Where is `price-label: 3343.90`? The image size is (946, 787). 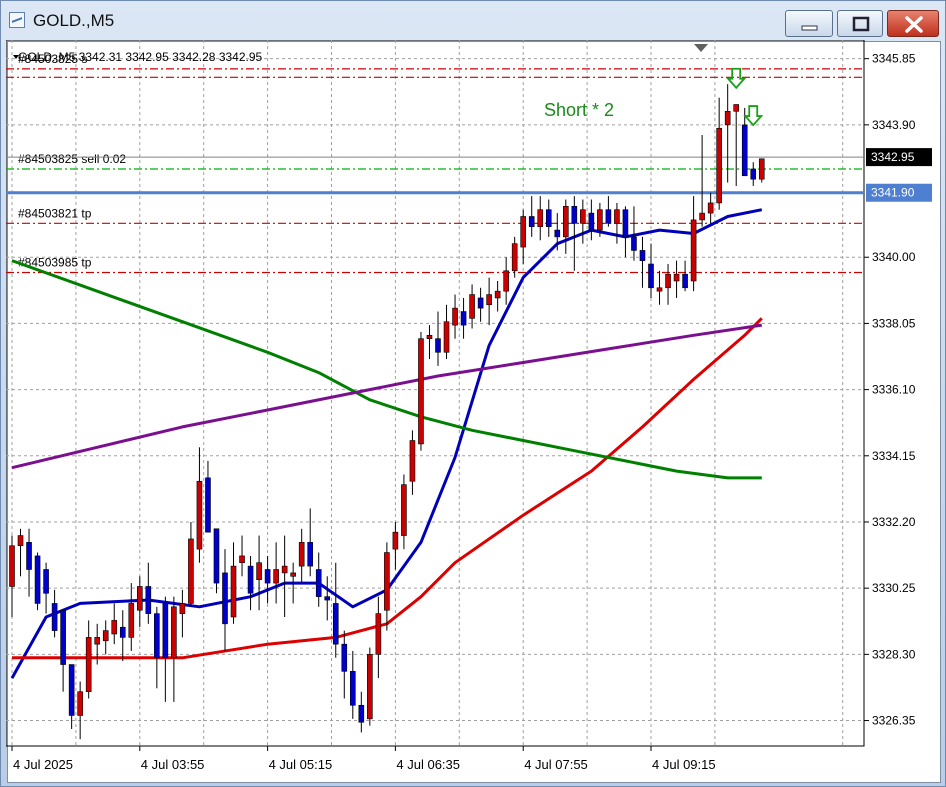
price-label: 3343.90 is located at coordinates (894, 125).